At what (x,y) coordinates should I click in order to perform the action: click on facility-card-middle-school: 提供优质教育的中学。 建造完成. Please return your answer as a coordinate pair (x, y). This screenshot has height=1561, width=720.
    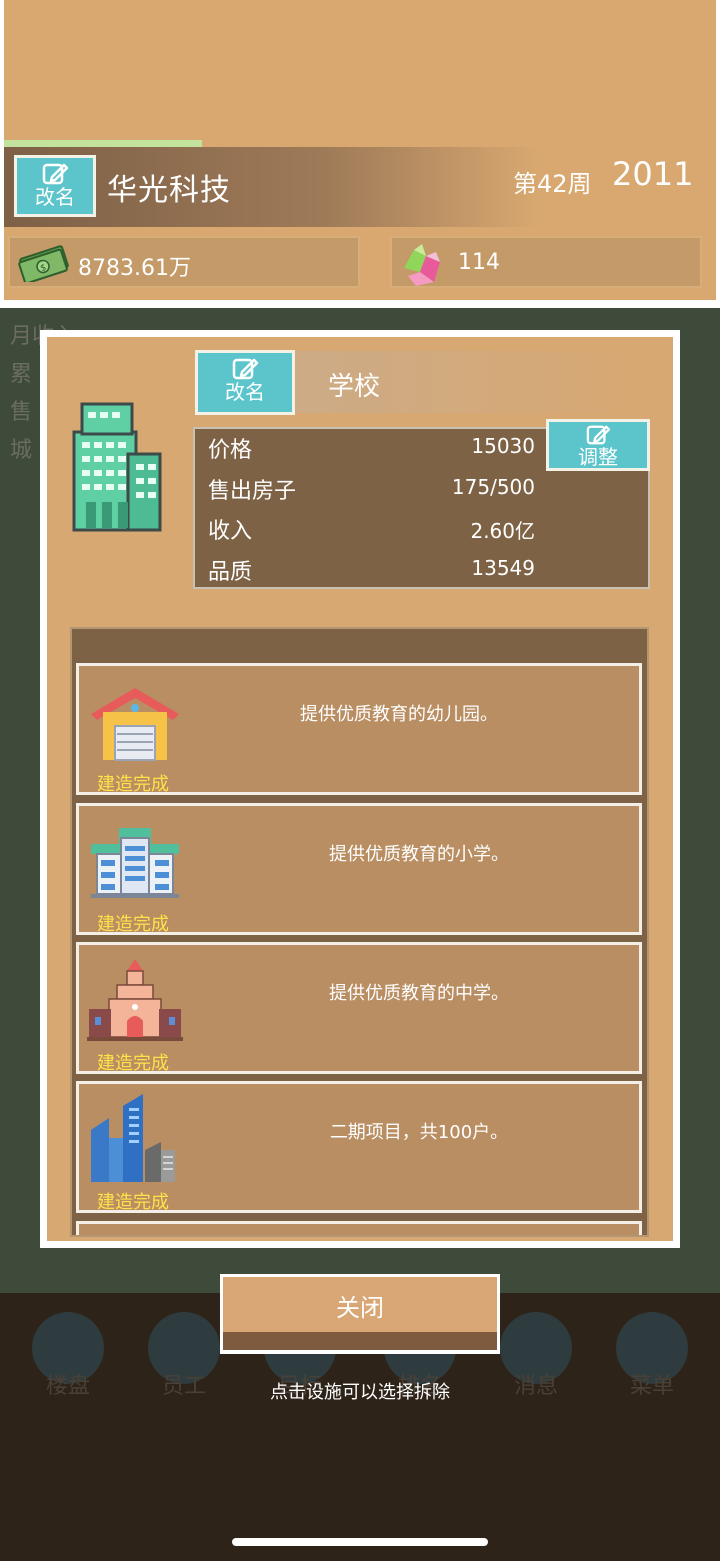
    Looking at the image, I should click on (359, 1008).